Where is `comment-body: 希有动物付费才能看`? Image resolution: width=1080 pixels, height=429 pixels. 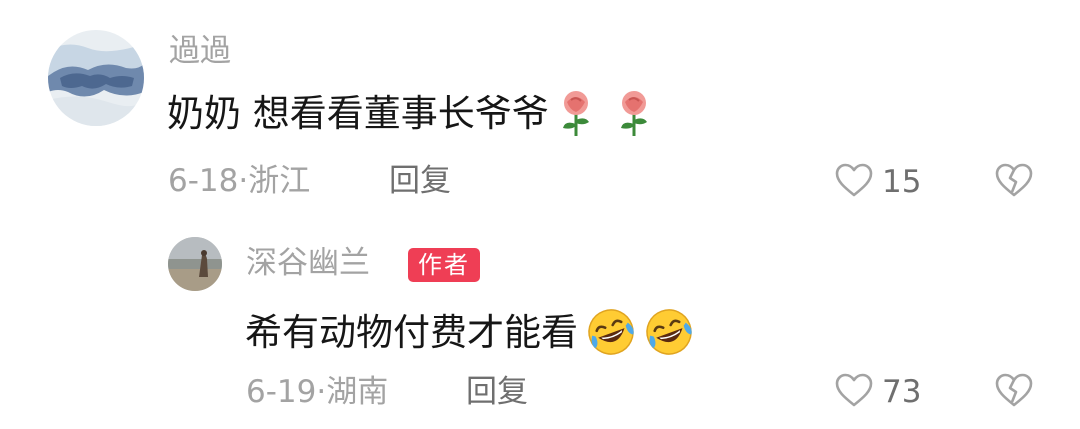 comment-body: 希有动物付费才能看 is located at coordinates (411, 332).